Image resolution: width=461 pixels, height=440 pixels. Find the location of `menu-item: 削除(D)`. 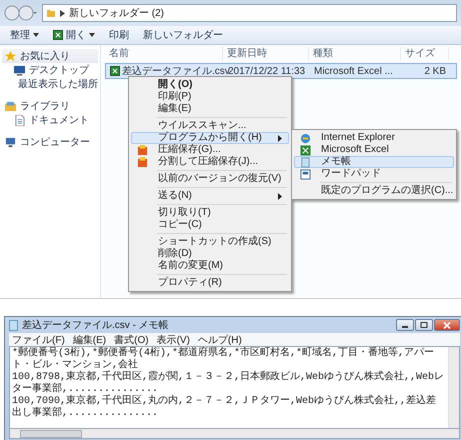

menu-item: 削除(D) is located at coordinates (210, 254).